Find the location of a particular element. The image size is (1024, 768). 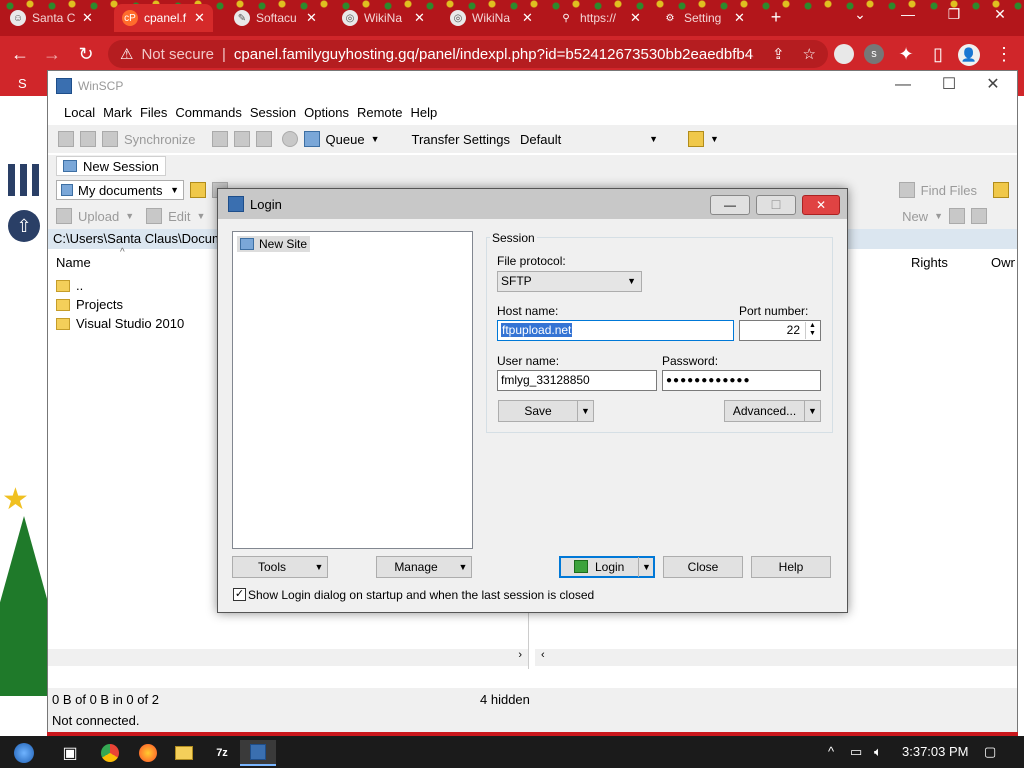

host-name-field: ftpupload.net is located at coordinates (615, 330).